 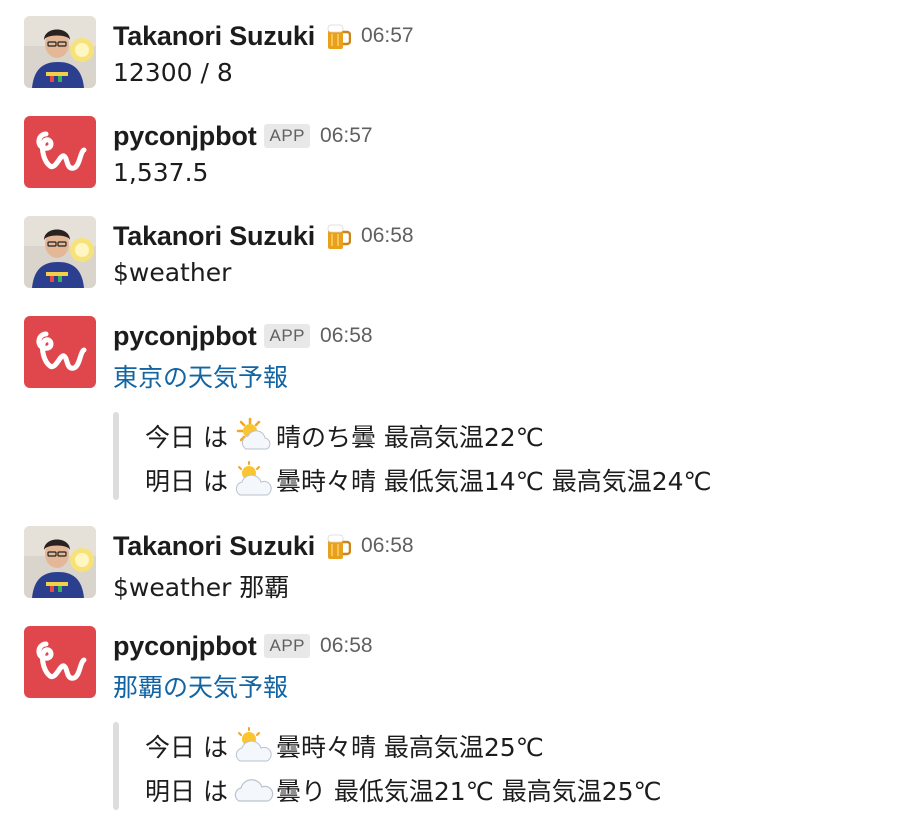 What do you see at coordinates (409, 437) in the screenshot?
I see `forecast-text: 晴のち曇 最高気温22℃` at bounding box center [409, 437].